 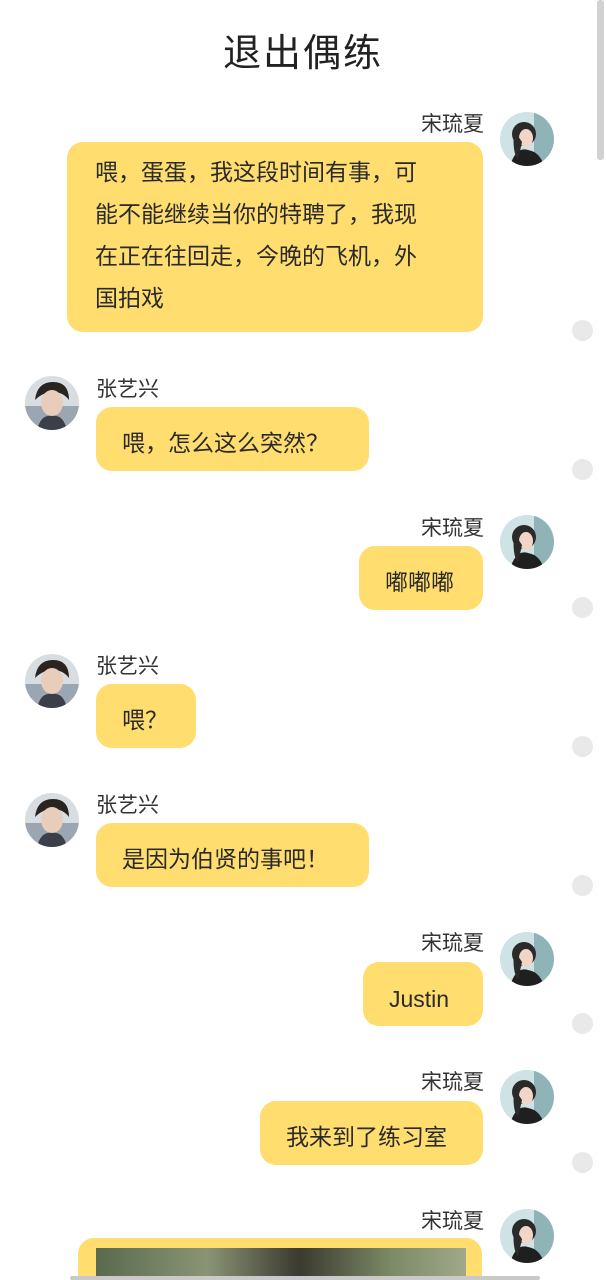 I want to click on image-message-bubble, so click(x=280, y=1259).